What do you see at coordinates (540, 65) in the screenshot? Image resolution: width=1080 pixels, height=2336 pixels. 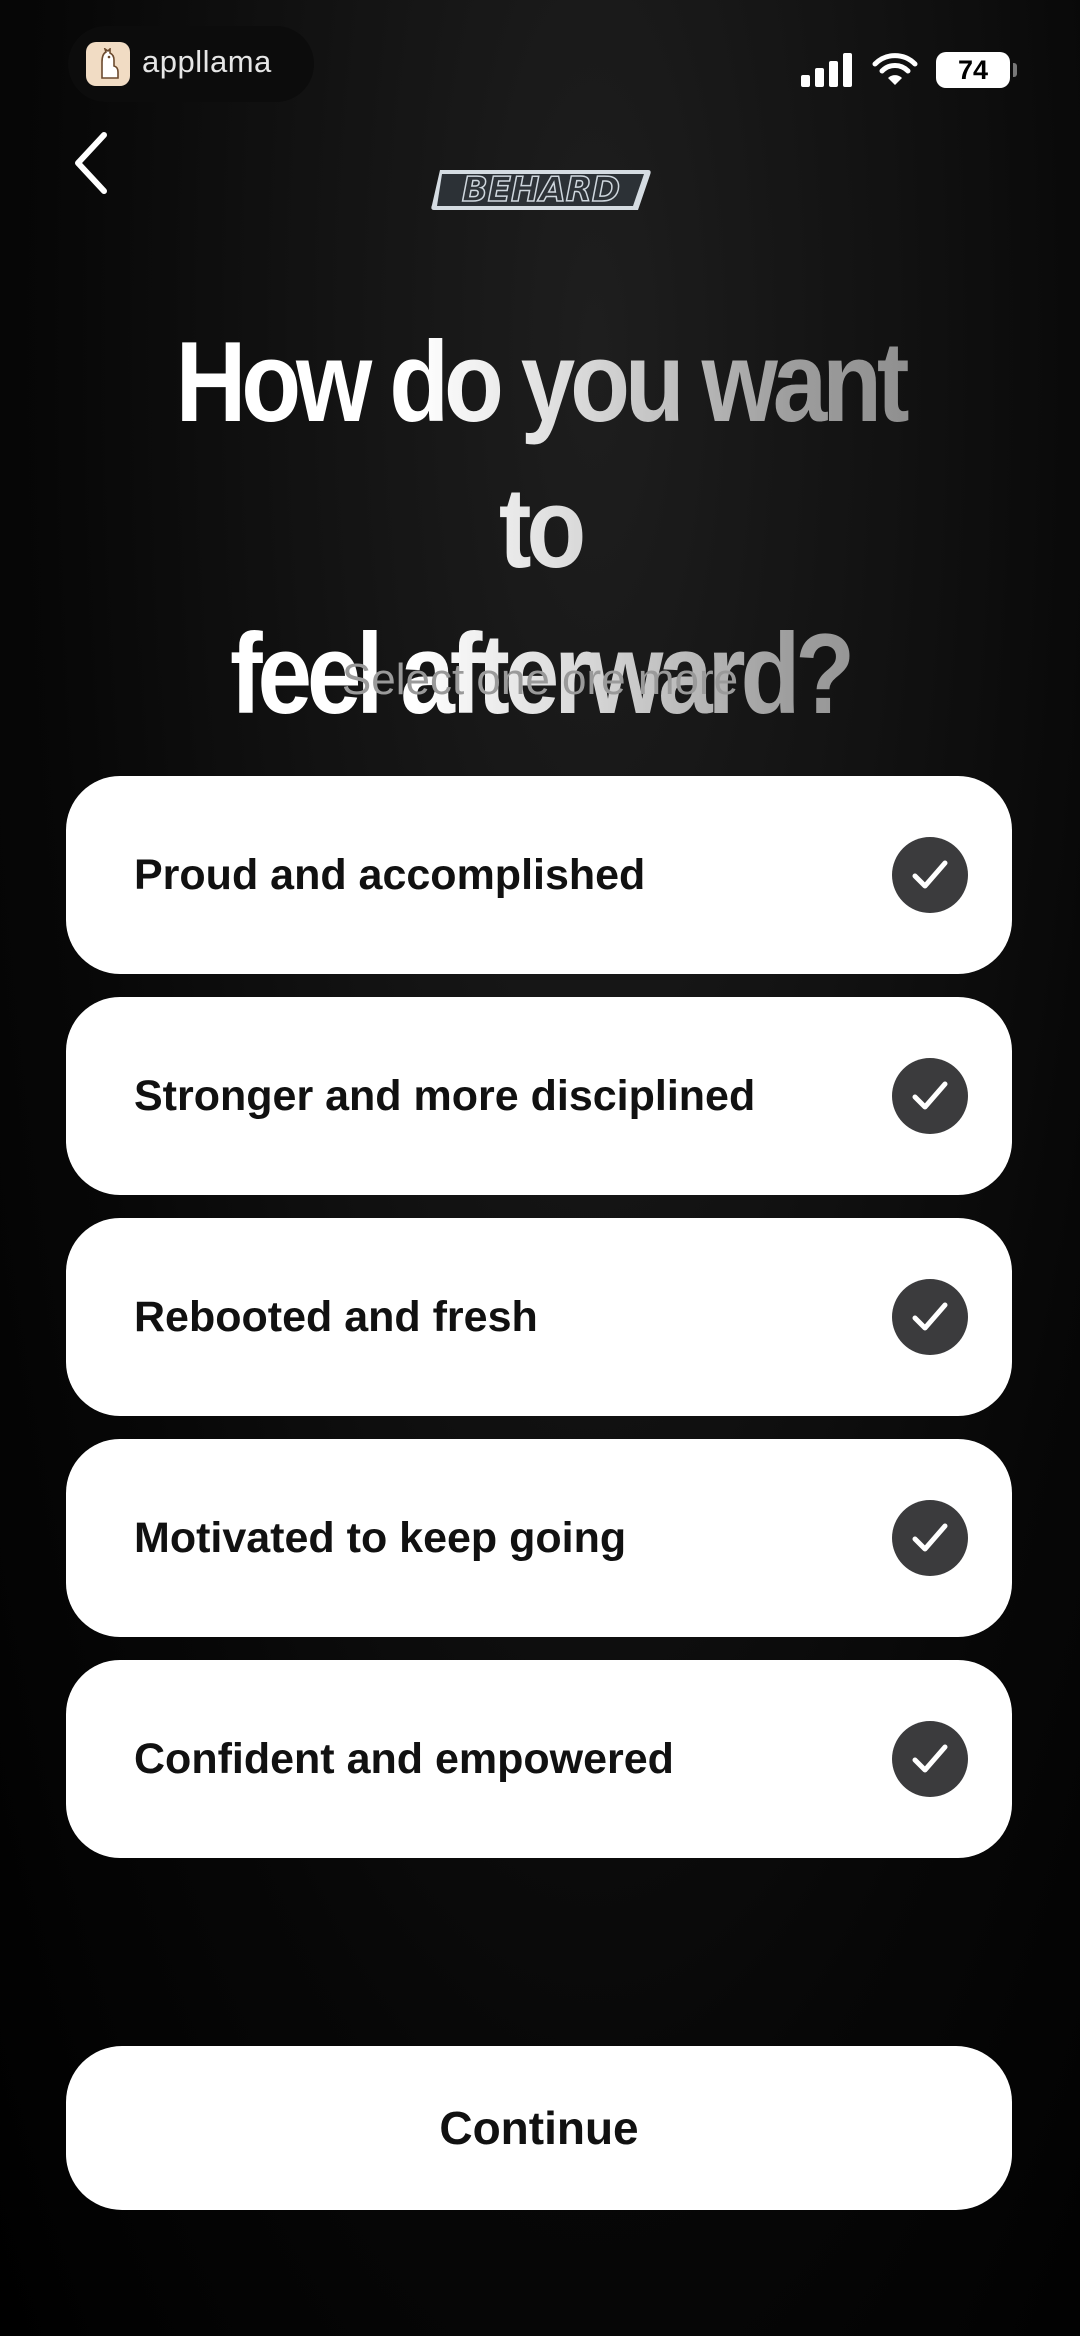 I see `status-bar: appllama 74` at bounding box center [540, 65].